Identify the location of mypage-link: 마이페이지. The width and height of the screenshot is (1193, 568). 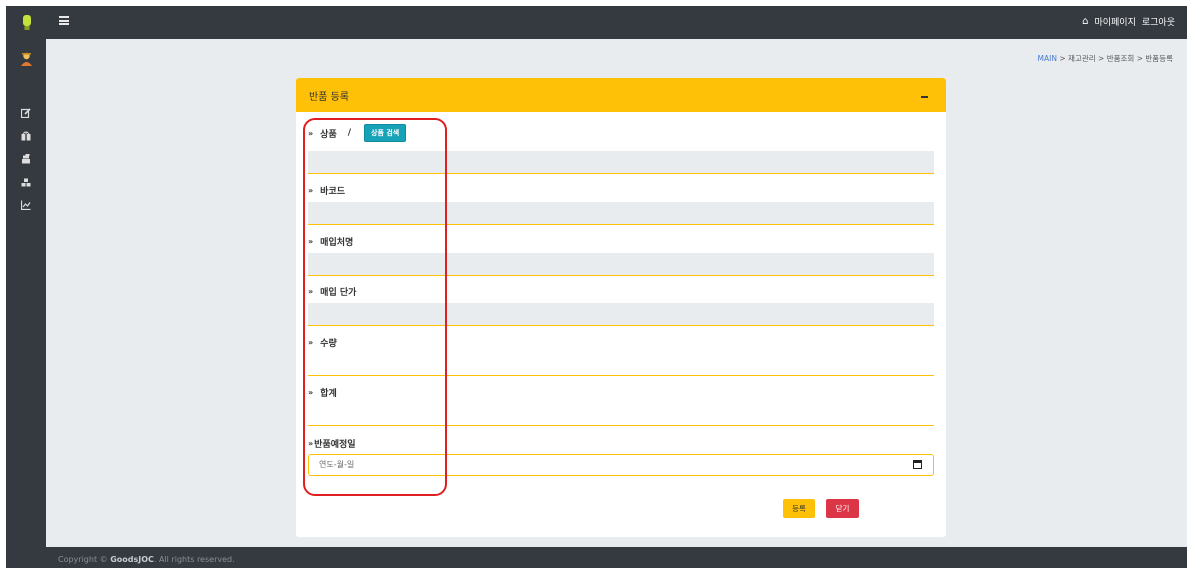
(1114, 21).